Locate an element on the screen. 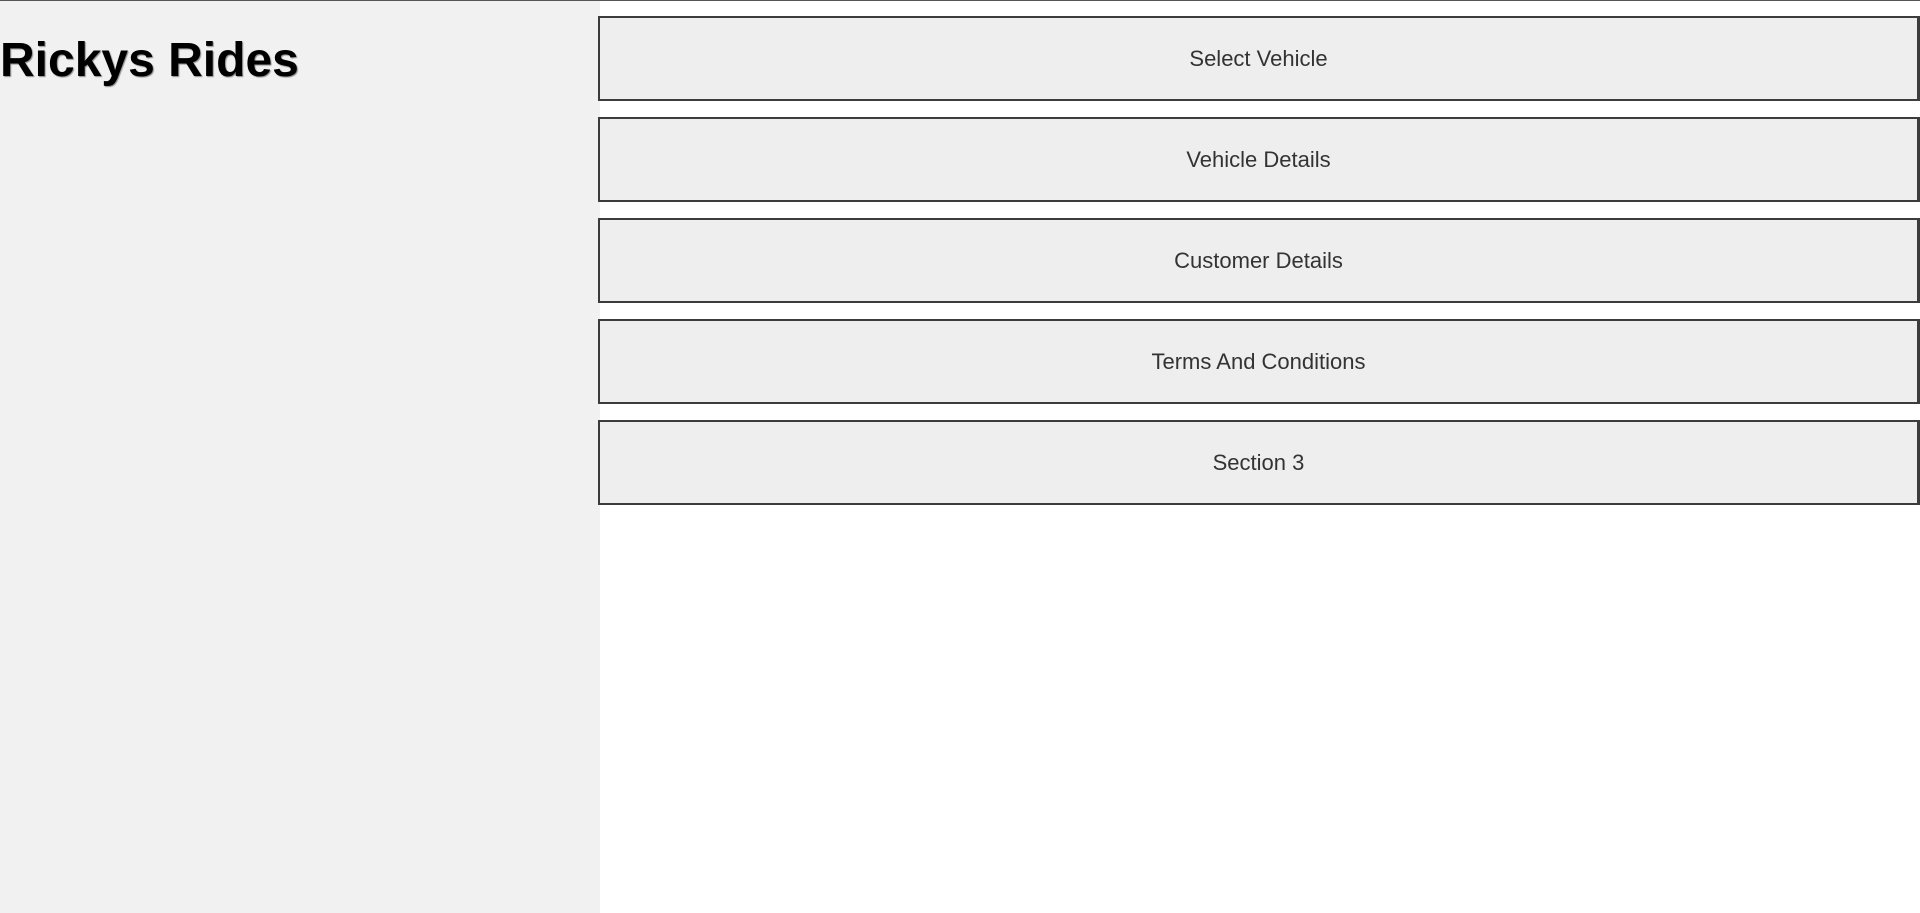 This screenshot has width=1920, height=913. brand-title: Rickys Rides is located at coordinates (149, 60).